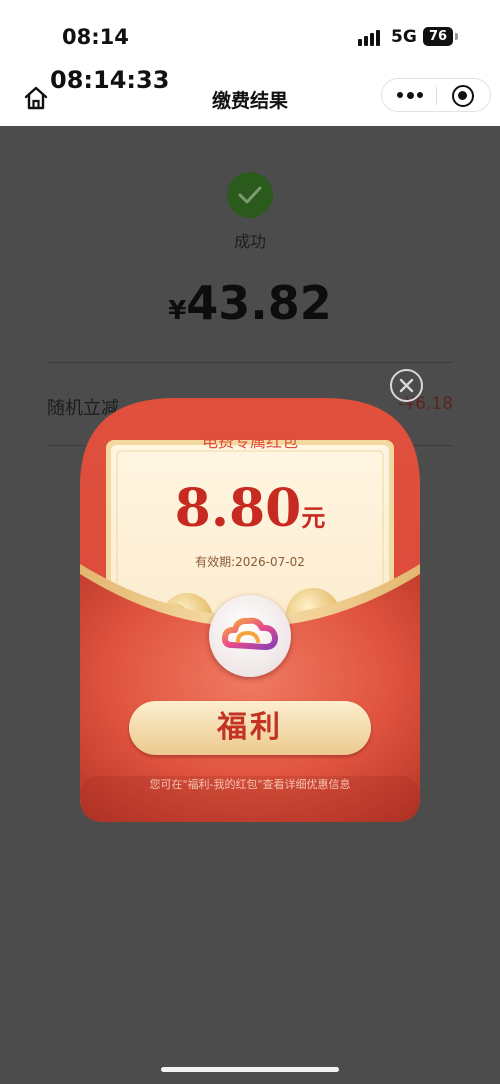 The image size is (500, 1084). What do you see at coordinates (250, 362) in the screenshot?
I see `divider` at bounding box center [250, 362].